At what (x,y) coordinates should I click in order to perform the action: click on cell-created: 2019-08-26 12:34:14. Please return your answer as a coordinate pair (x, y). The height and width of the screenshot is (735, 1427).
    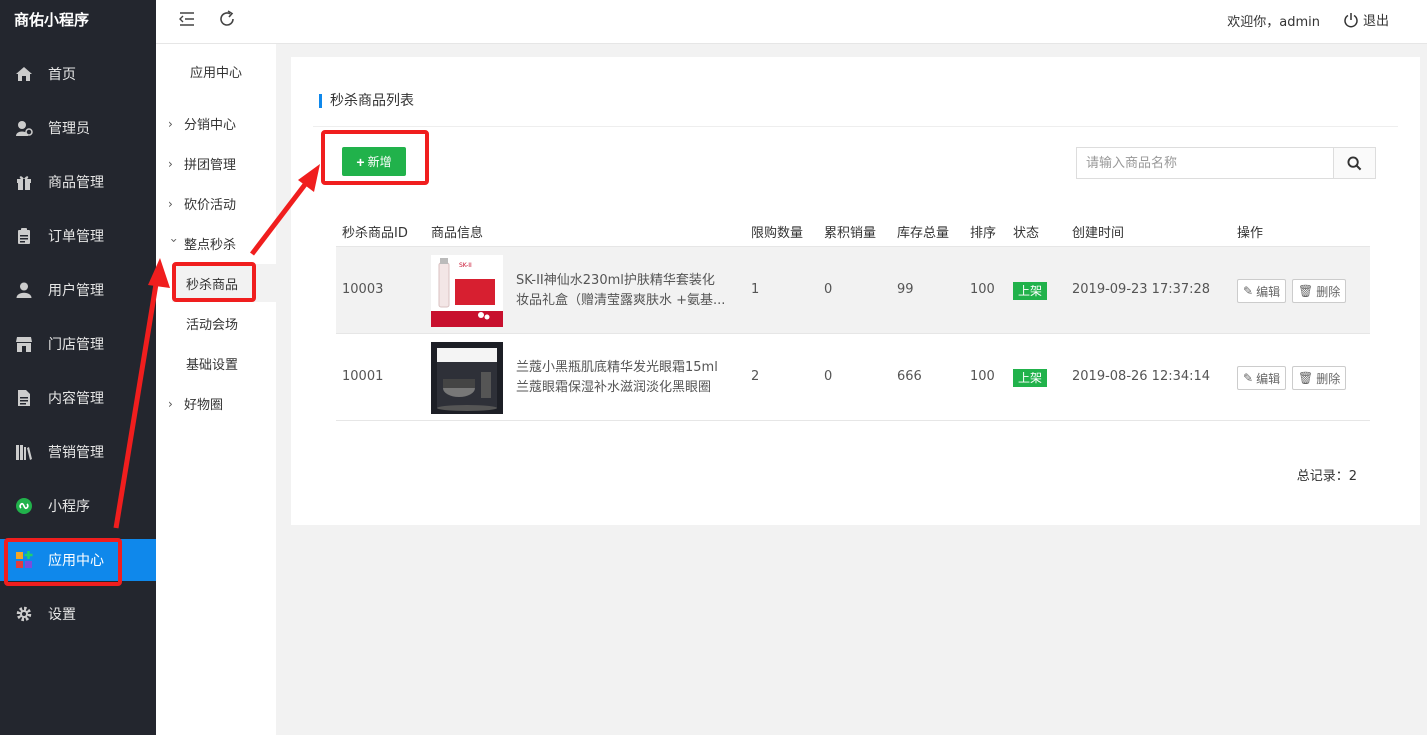
    Looking at the image, I should click on (1141, 376).